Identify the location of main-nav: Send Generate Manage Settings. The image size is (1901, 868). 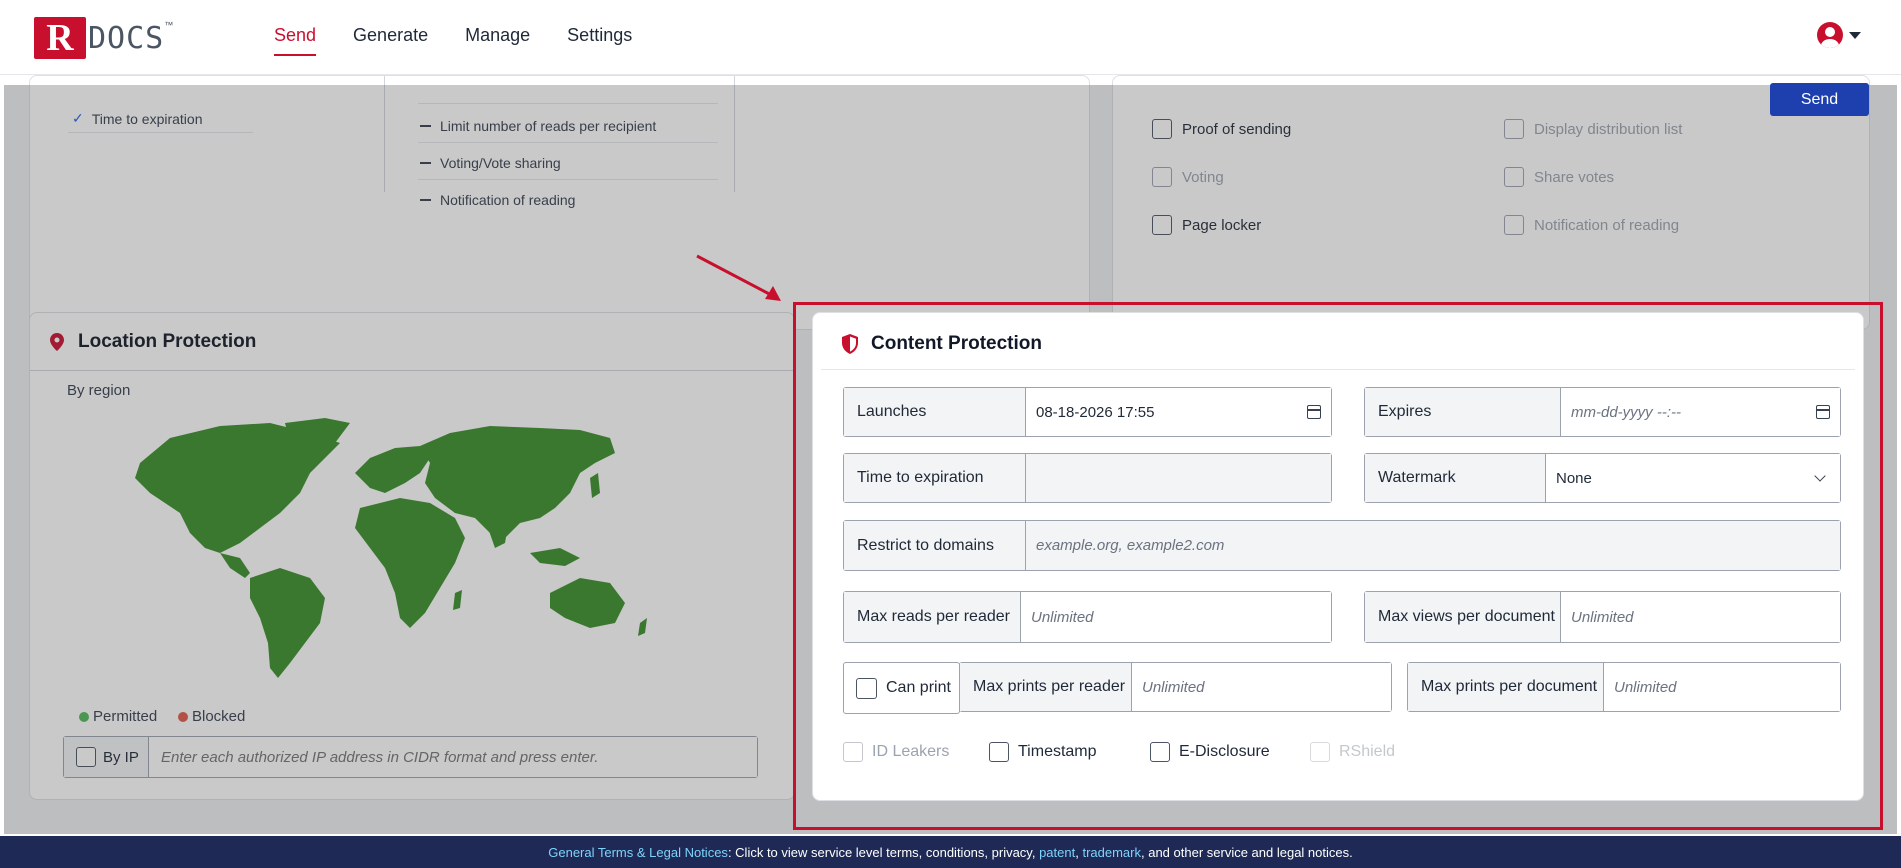
(453, 40).